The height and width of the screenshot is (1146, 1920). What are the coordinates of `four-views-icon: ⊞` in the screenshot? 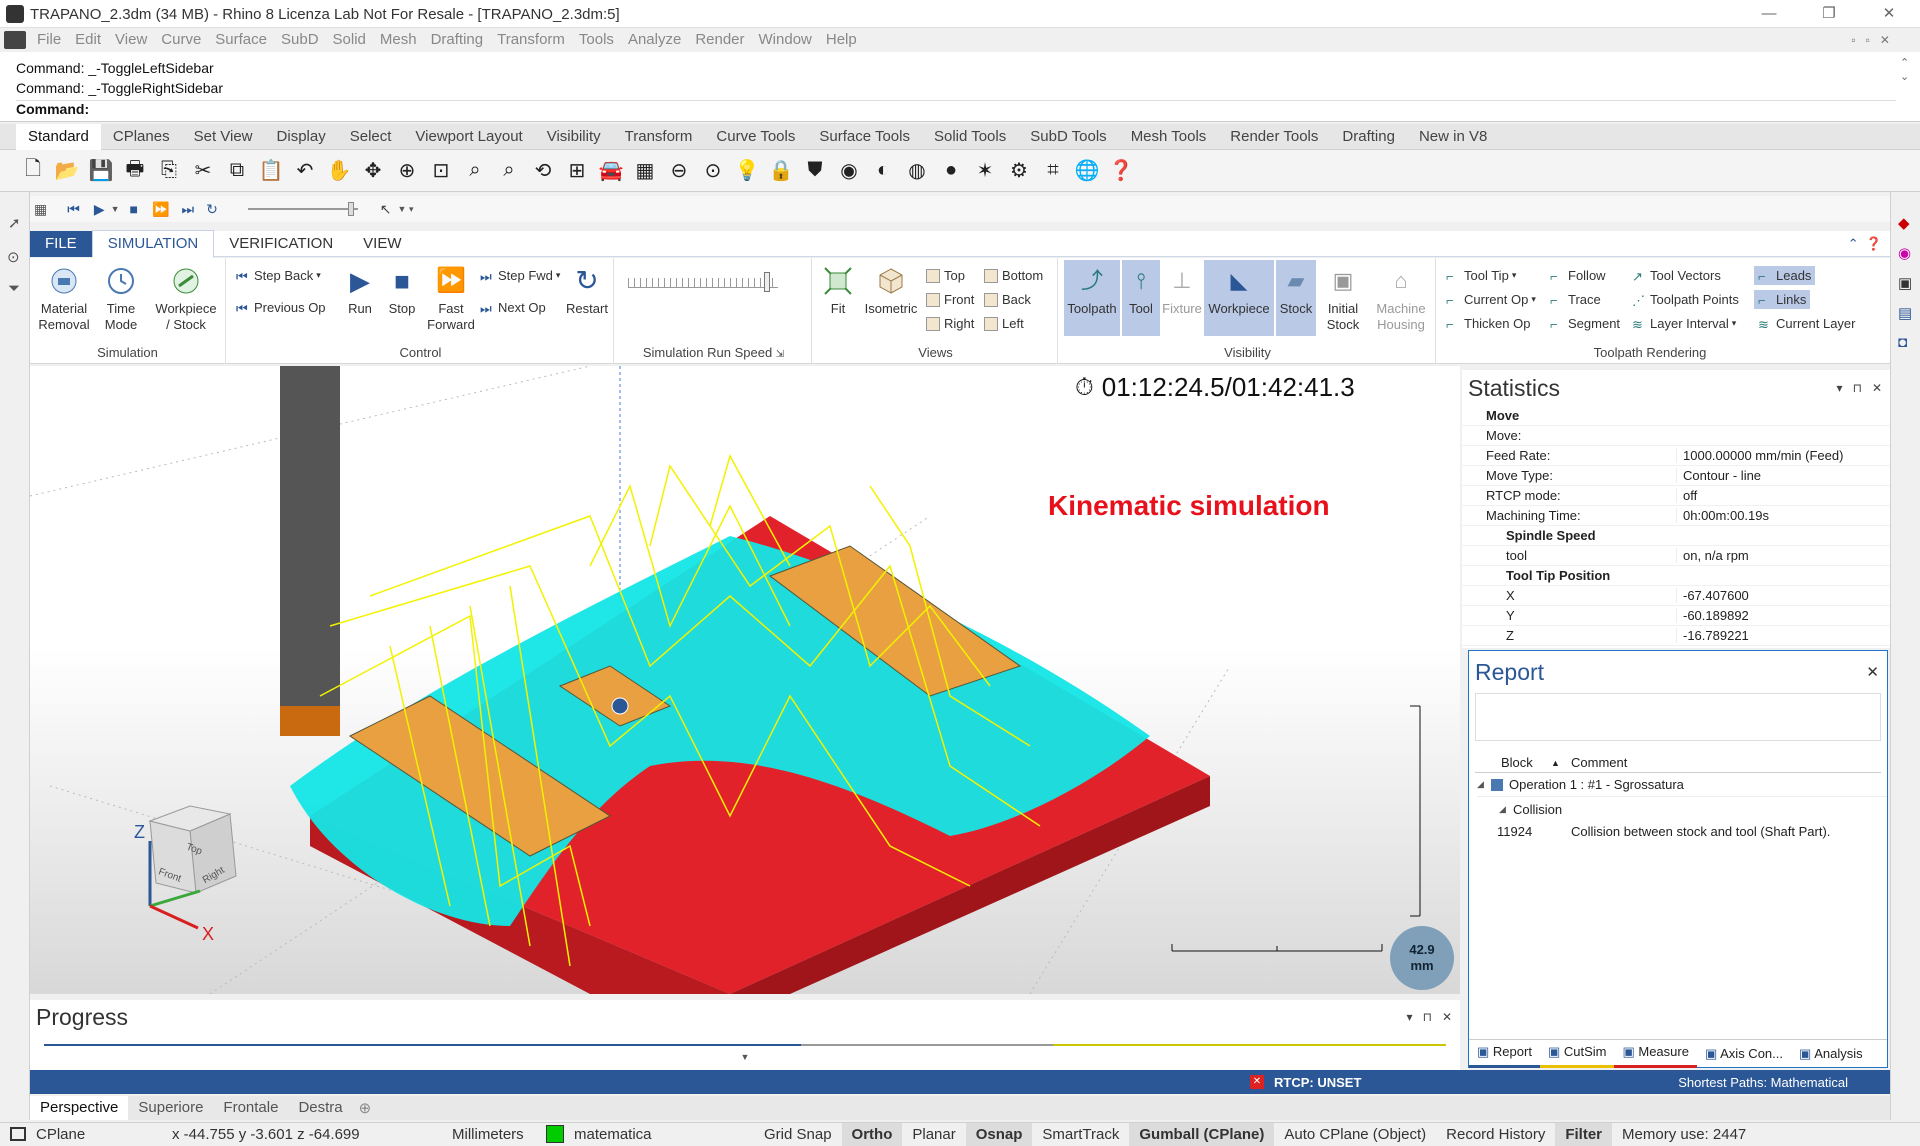 It's located at (577, 171).